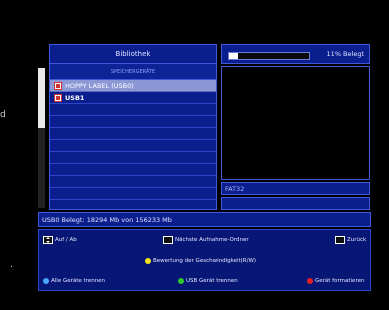  What do you see at coordinates (46, 281) in the screenshot?
I see `blue-button-icon` at bounding box center [46, 281].